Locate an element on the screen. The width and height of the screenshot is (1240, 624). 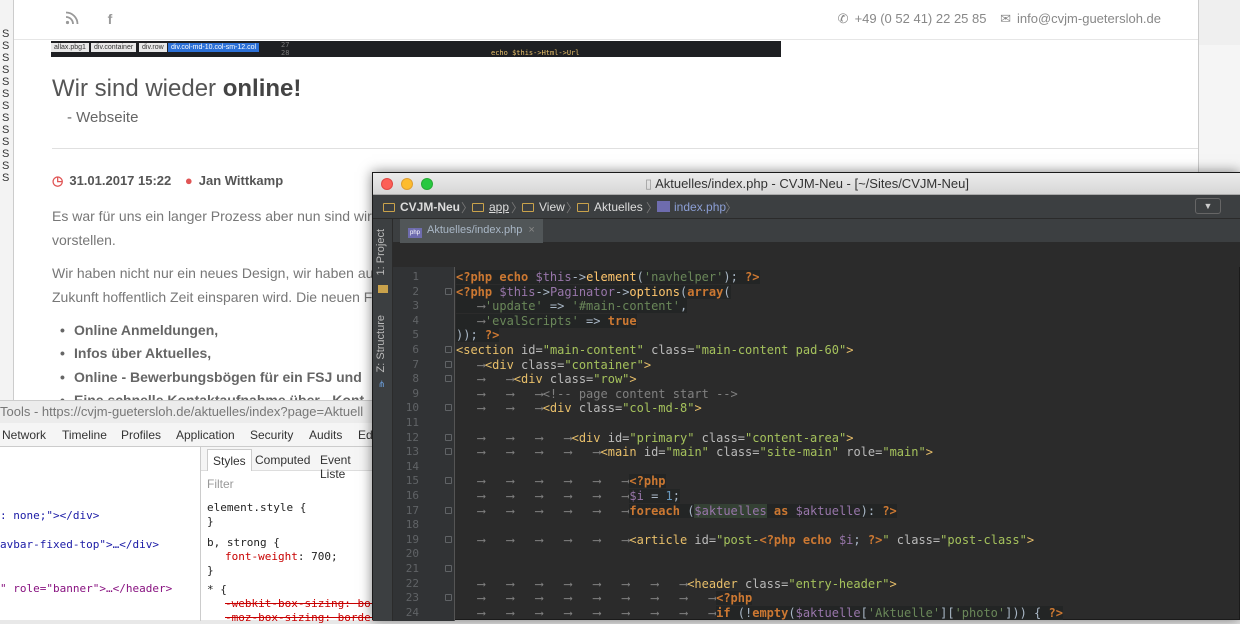
code-line: <?php $this->Paginator->options(array( is located at coordinates (593, 291).